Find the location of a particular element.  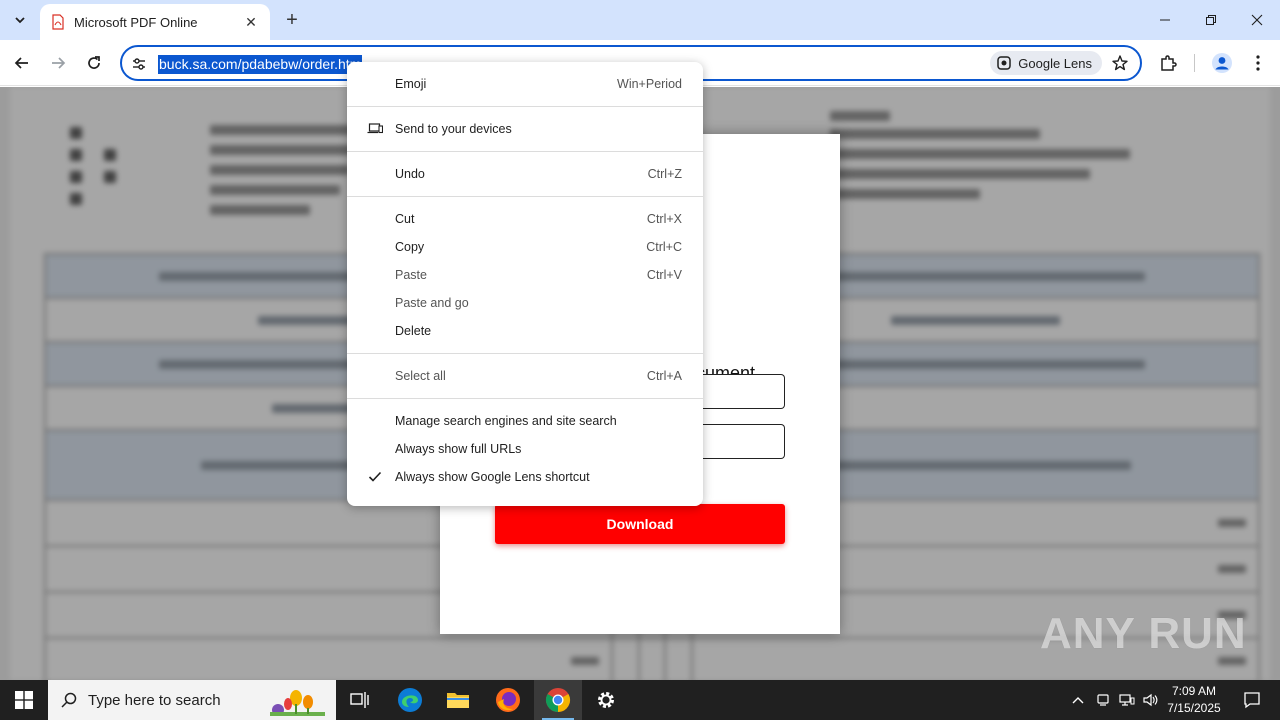

search-placeholder: Type here to search is located at coordinates (154, 700).